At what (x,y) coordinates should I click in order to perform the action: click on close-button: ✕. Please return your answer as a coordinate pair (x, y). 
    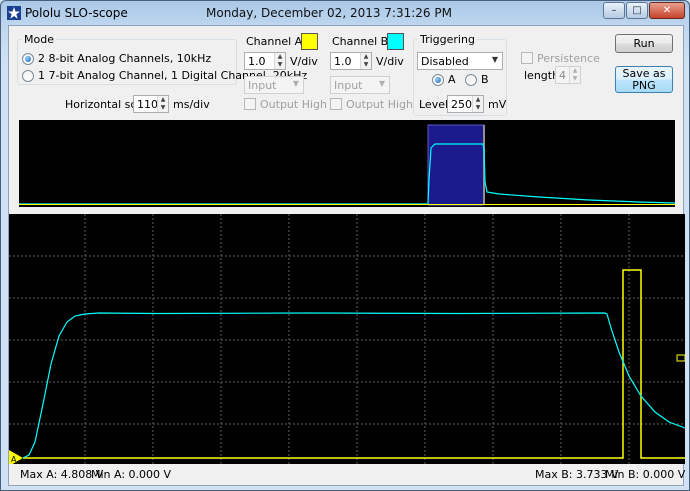
    Looking at the image, I should click on (667, 10).